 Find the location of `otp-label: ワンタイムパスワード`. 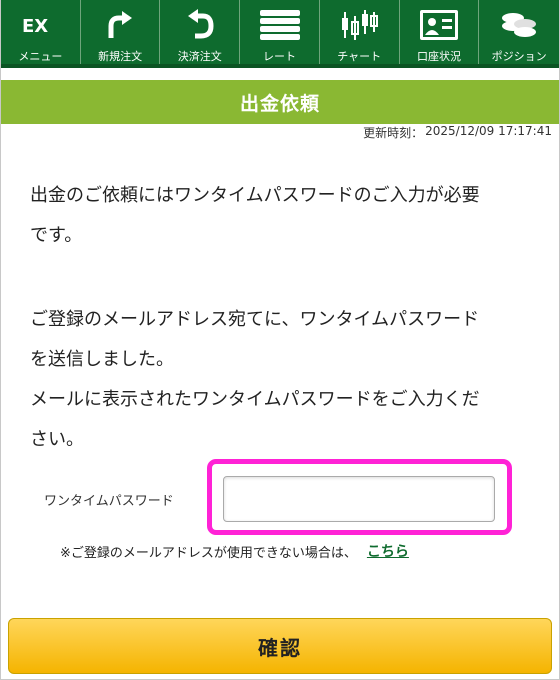

otp-label: ワンタイムパスワード is located at coordinates (109, 501).